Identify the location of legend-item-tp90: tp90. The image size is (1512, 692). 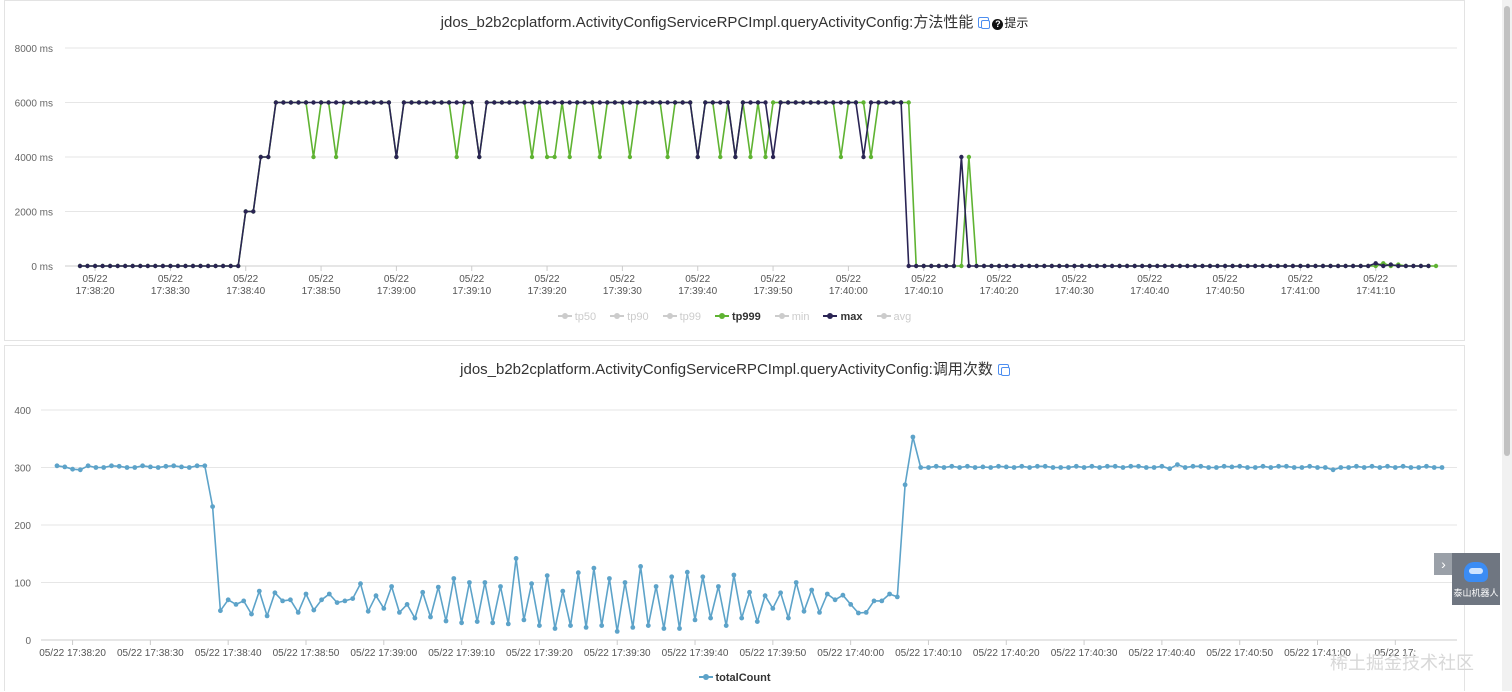
(629, 317).